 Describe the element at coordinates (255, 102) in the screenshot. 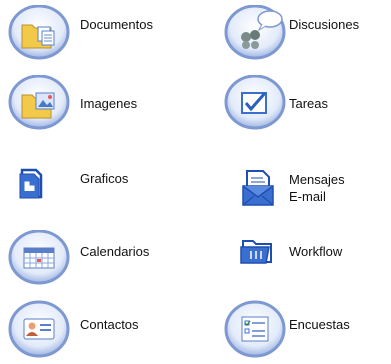

I see `task-checkbox-icon` at that location.